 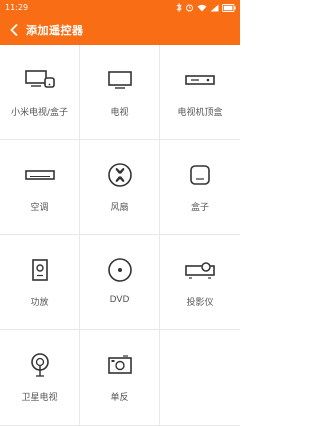 I want to click on alarm-icon, so click(x=189, y=7).